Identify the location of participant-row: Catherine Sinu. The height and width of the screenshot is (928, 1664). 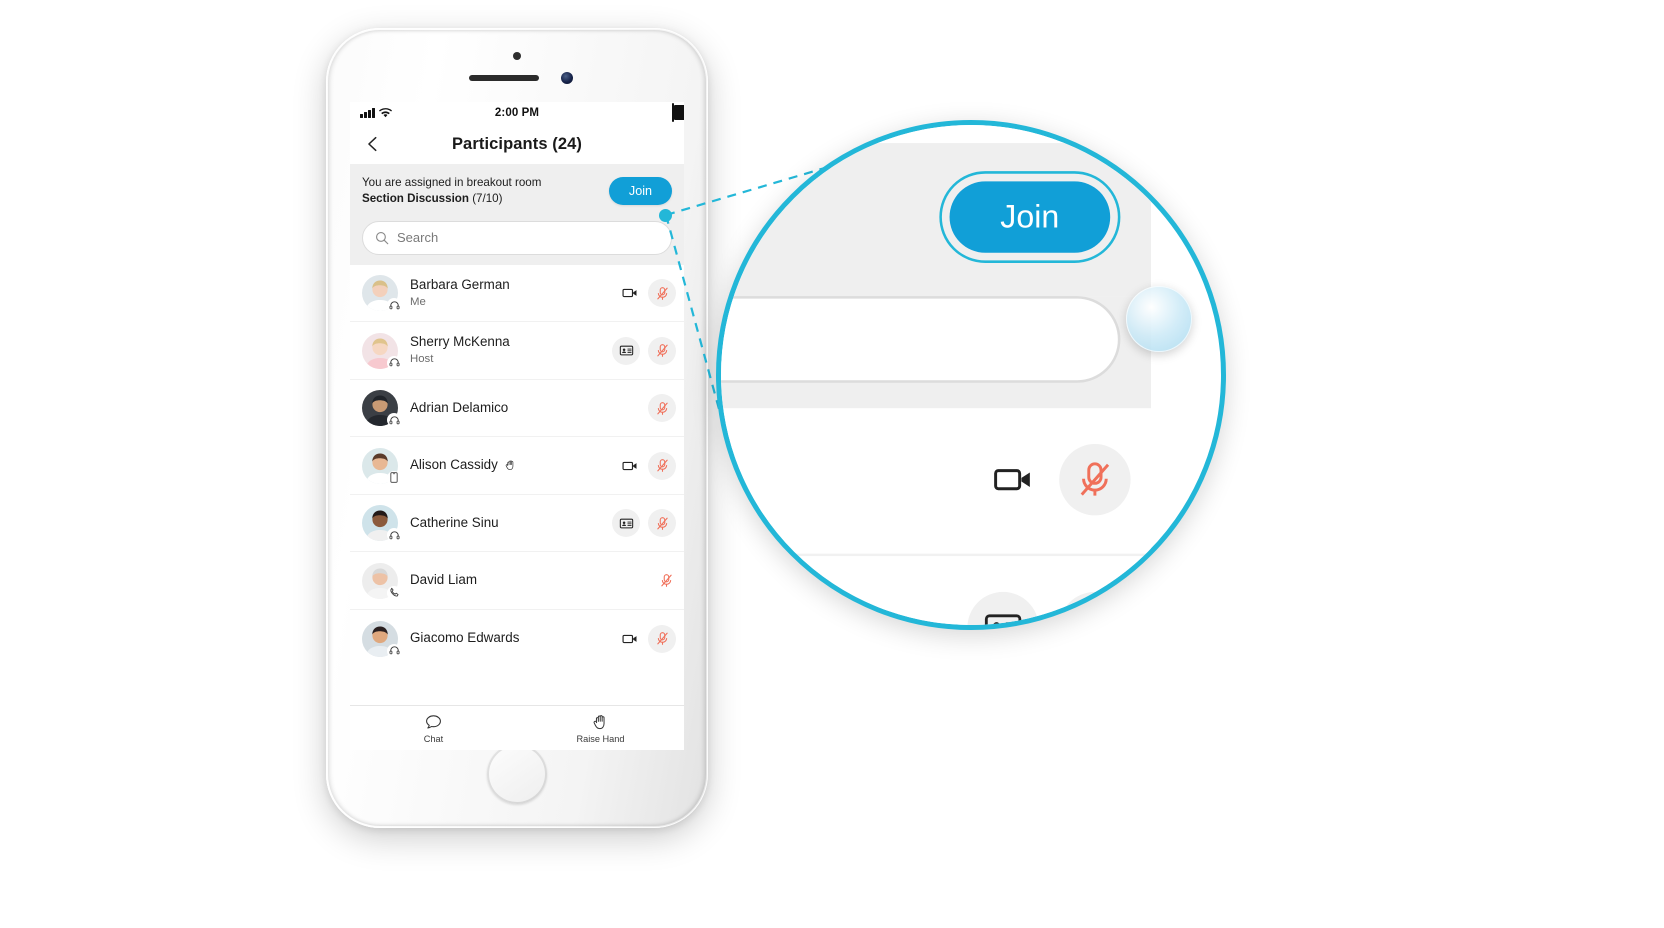
(517, 524).